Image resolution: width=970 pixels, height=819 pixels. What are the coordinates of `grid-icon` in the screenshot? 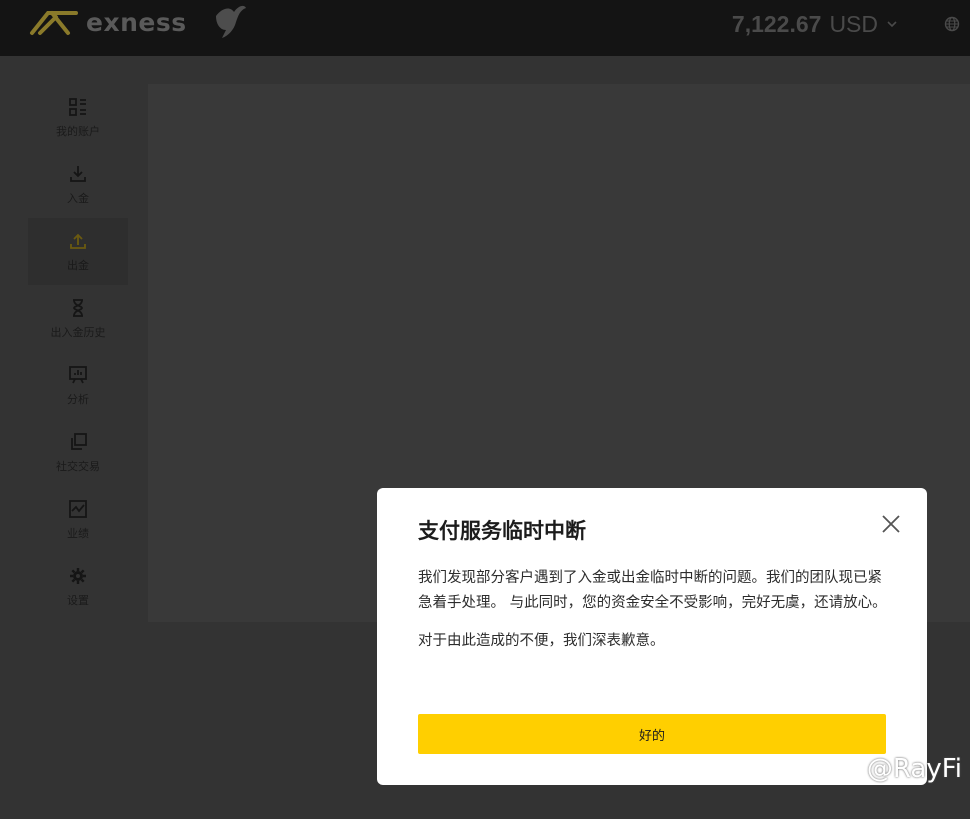 It's located at (77, 106).